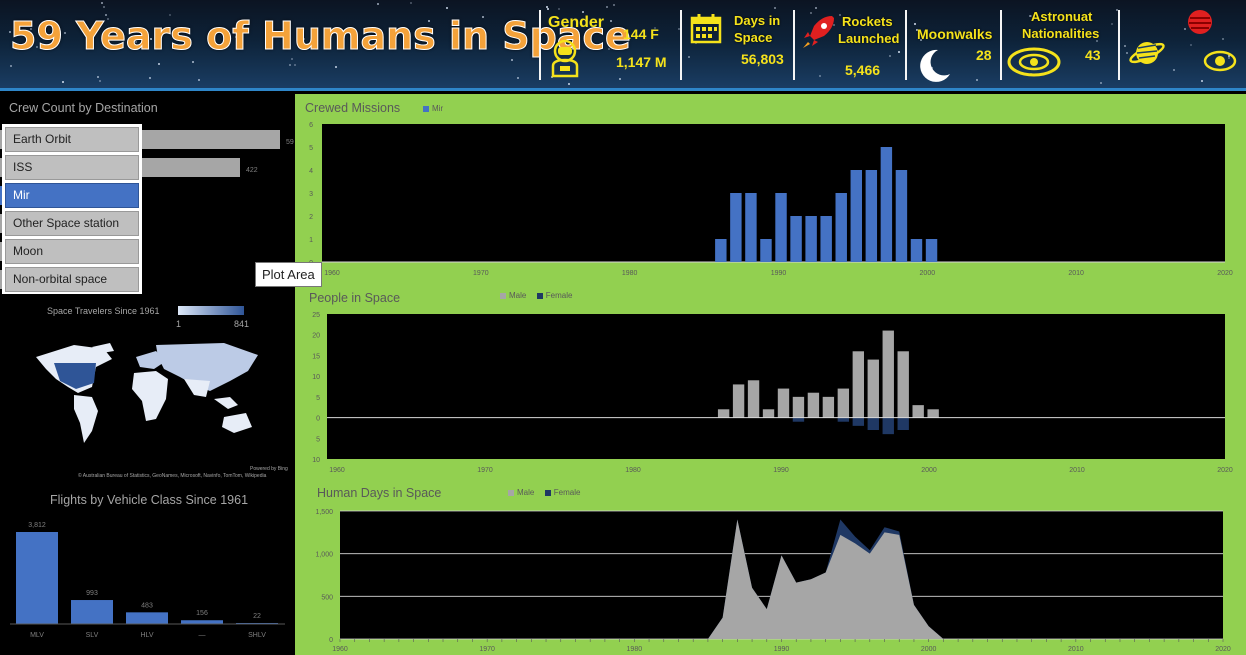  I want to click on map-scale-min: 1, so click(179, 324).